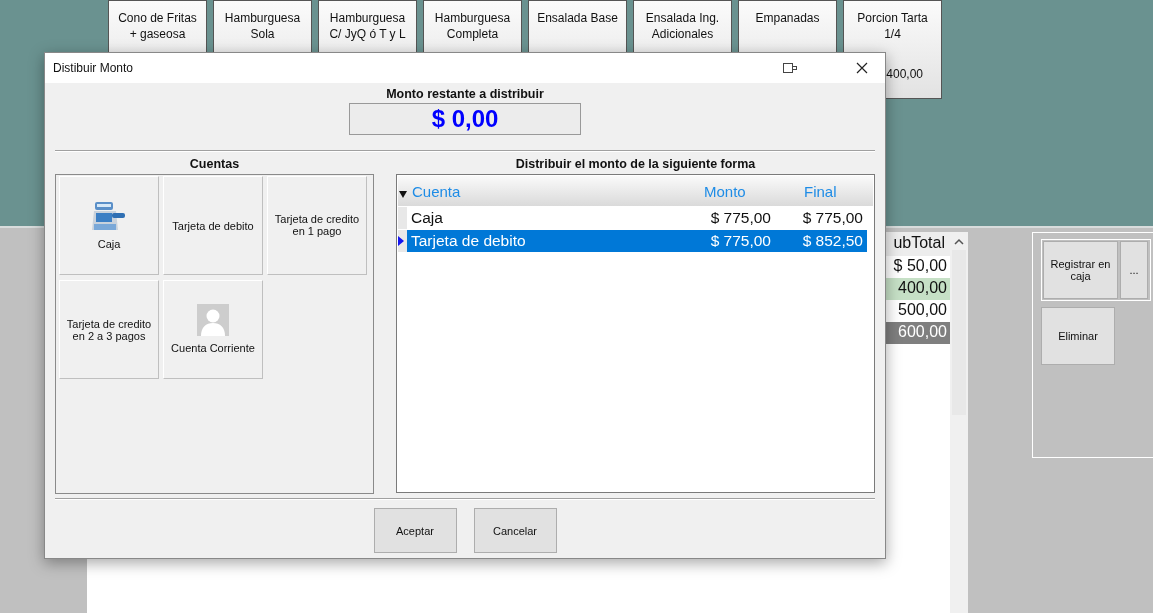 The image size is (1153, 613). I want to click on table-cell-text: Tarjeta de debito, so click(468, 241).